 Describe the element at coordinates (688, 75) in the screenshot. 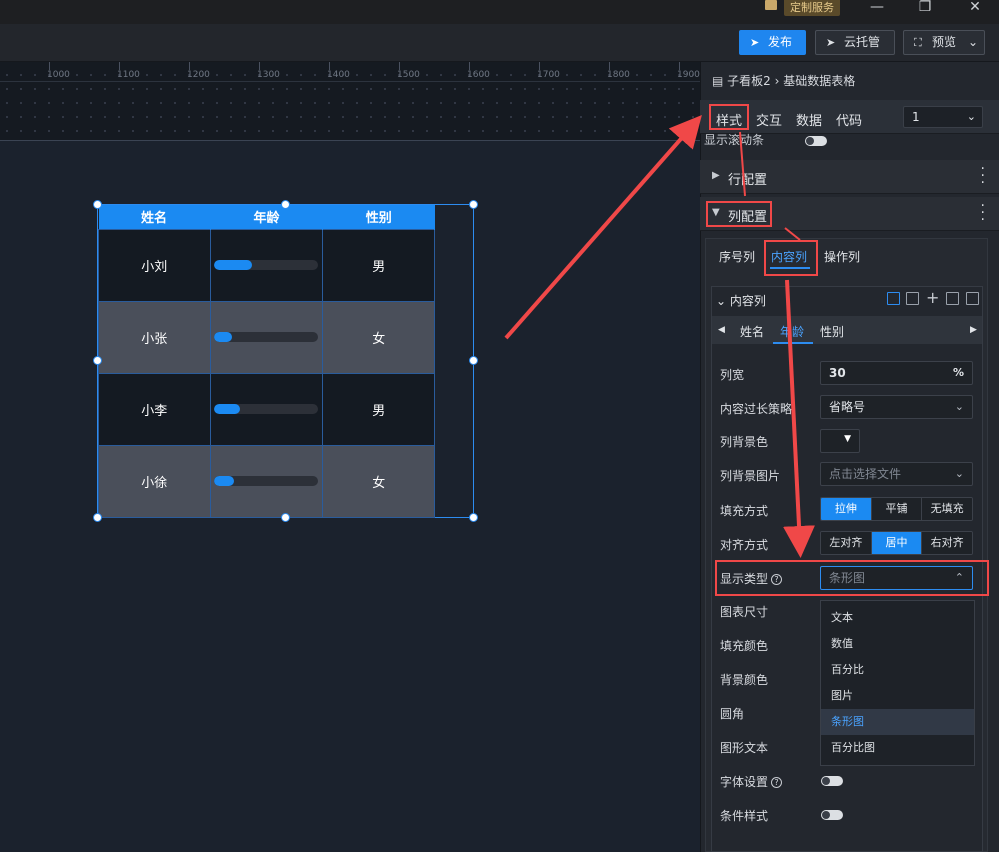

I see `ruler-tick-label: 1900` at that location.